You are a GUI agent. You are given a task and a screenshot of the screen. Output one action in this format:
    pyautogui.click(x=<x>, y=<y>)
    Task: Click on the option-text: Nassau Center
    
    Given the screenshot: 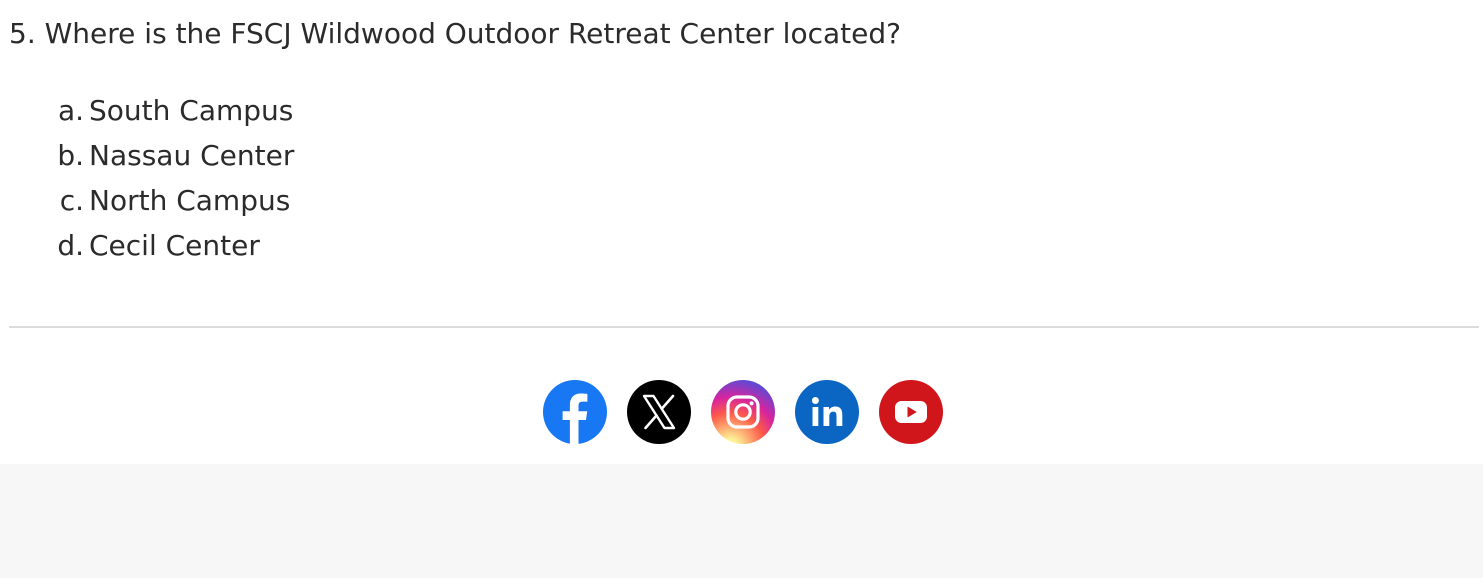 What is the action you would take?
    pyautogui.click(x=192, y=155)
    